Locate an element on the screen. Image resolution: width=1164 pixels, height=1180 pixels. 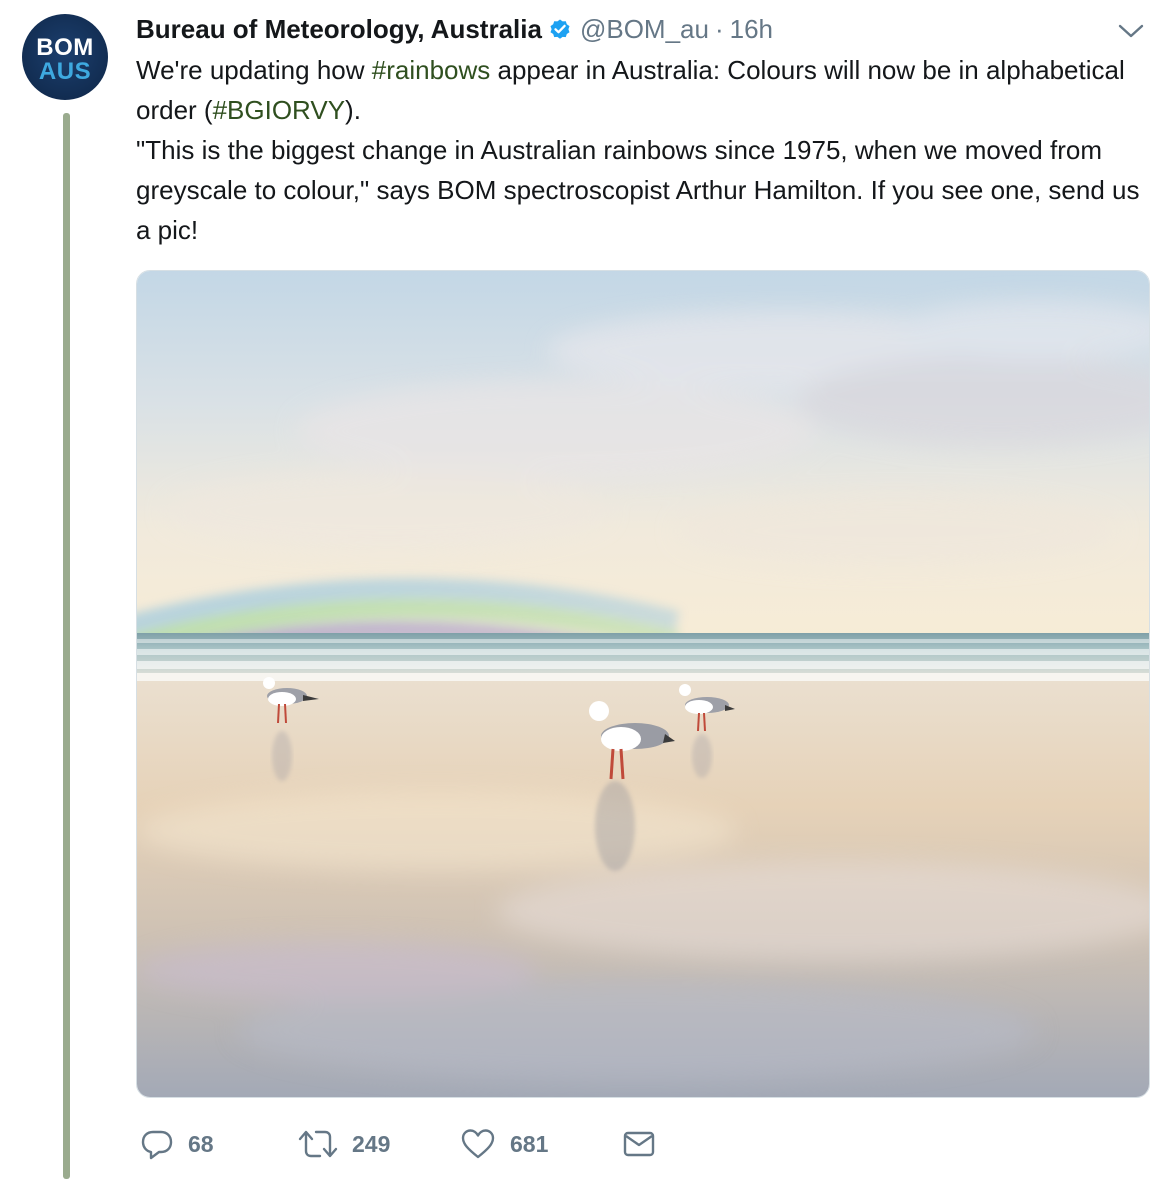
tweet-text-part: ). is located at coordinates (353, 110).